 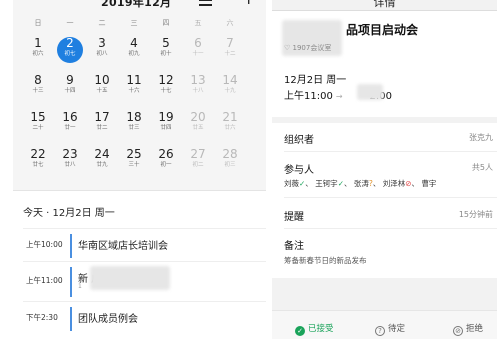 I want to click on calendar-day: 25 三十, so click(x=134, y=161).